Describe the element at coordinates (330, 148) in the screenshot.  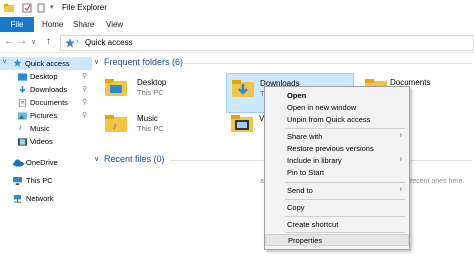
I see `menu-item-label: Restore previous versions` at that location.